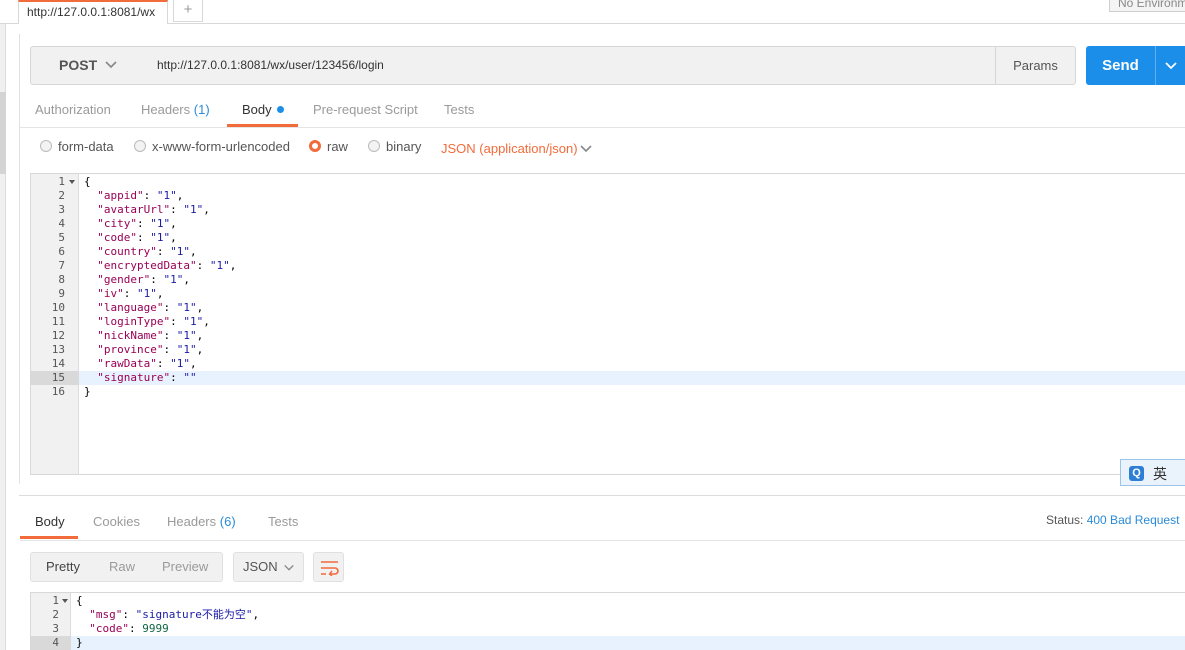  What do you see at coordinates (58, 363) in the screenshot?
I see `line-number: 14` at bounding box center [58, 363].